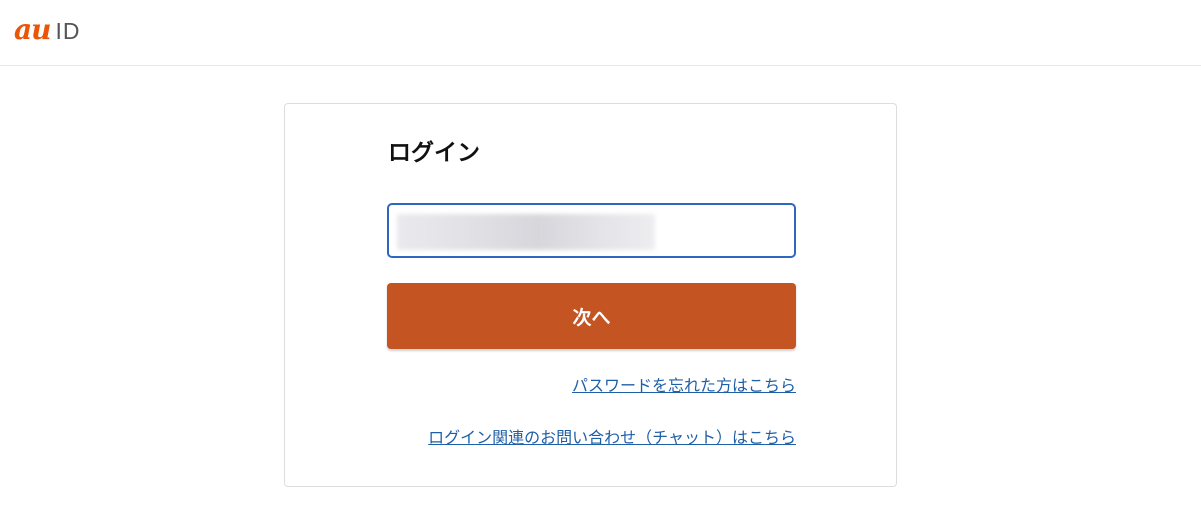 The height and width of the screenshot is (516, 1201). What do you see at coordinates (591, 230) in the screenshot?
I see `au-id-input` at bounding box center [591, 230].